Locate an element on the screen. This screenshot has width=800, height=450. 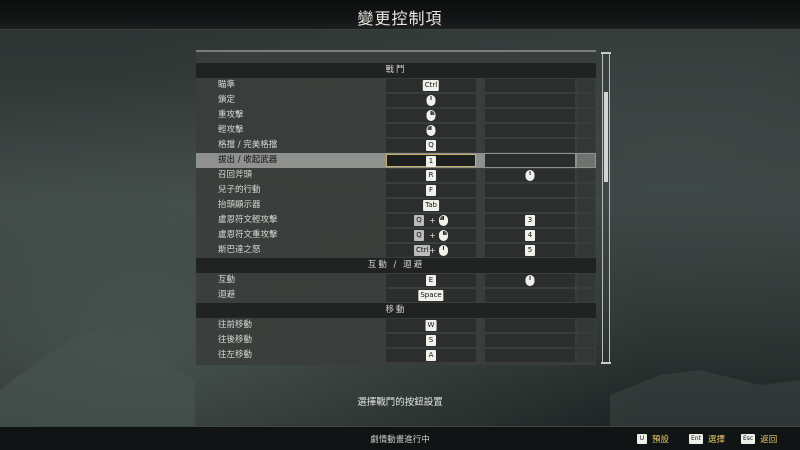
key-glyph-icon: W is located at coordinates (431, 325).